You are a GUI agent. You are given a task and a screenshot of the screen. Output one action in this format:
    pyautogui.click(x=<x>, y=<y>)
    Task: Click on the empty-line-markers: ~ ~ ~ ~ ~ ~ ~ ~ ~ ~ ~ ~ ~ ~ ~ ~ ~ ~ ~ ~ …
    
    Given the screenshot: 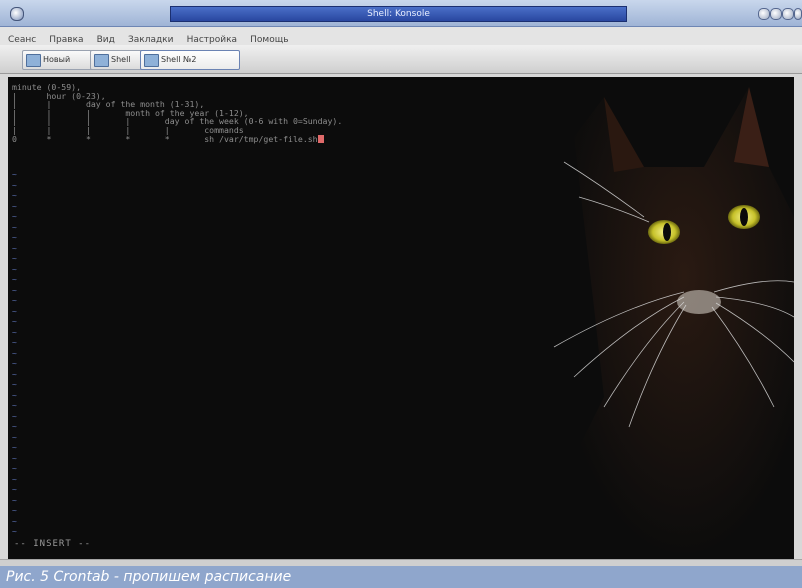 What is the action you would take?
    pyautogui.click(x=14, y=353)
    